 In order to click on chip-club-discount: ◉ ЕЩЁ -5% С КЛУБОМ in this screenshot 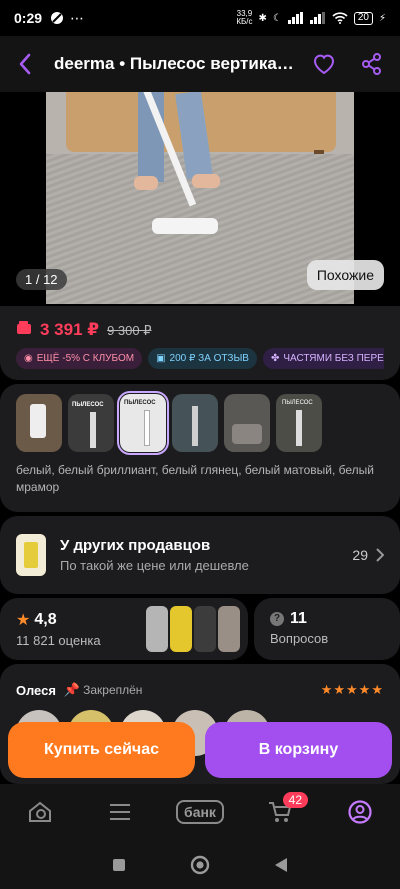, I will do `click(79, 358)`.